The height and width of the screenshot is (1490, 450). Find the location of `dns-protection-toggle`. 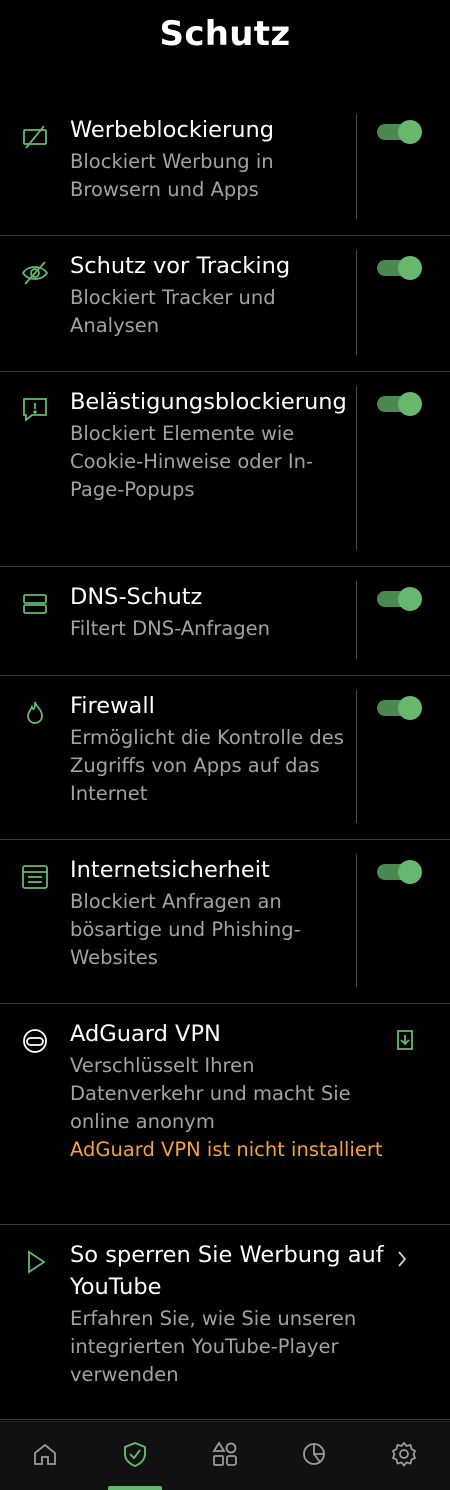

dns-protection-toggle is located at coordinates (399, 599).